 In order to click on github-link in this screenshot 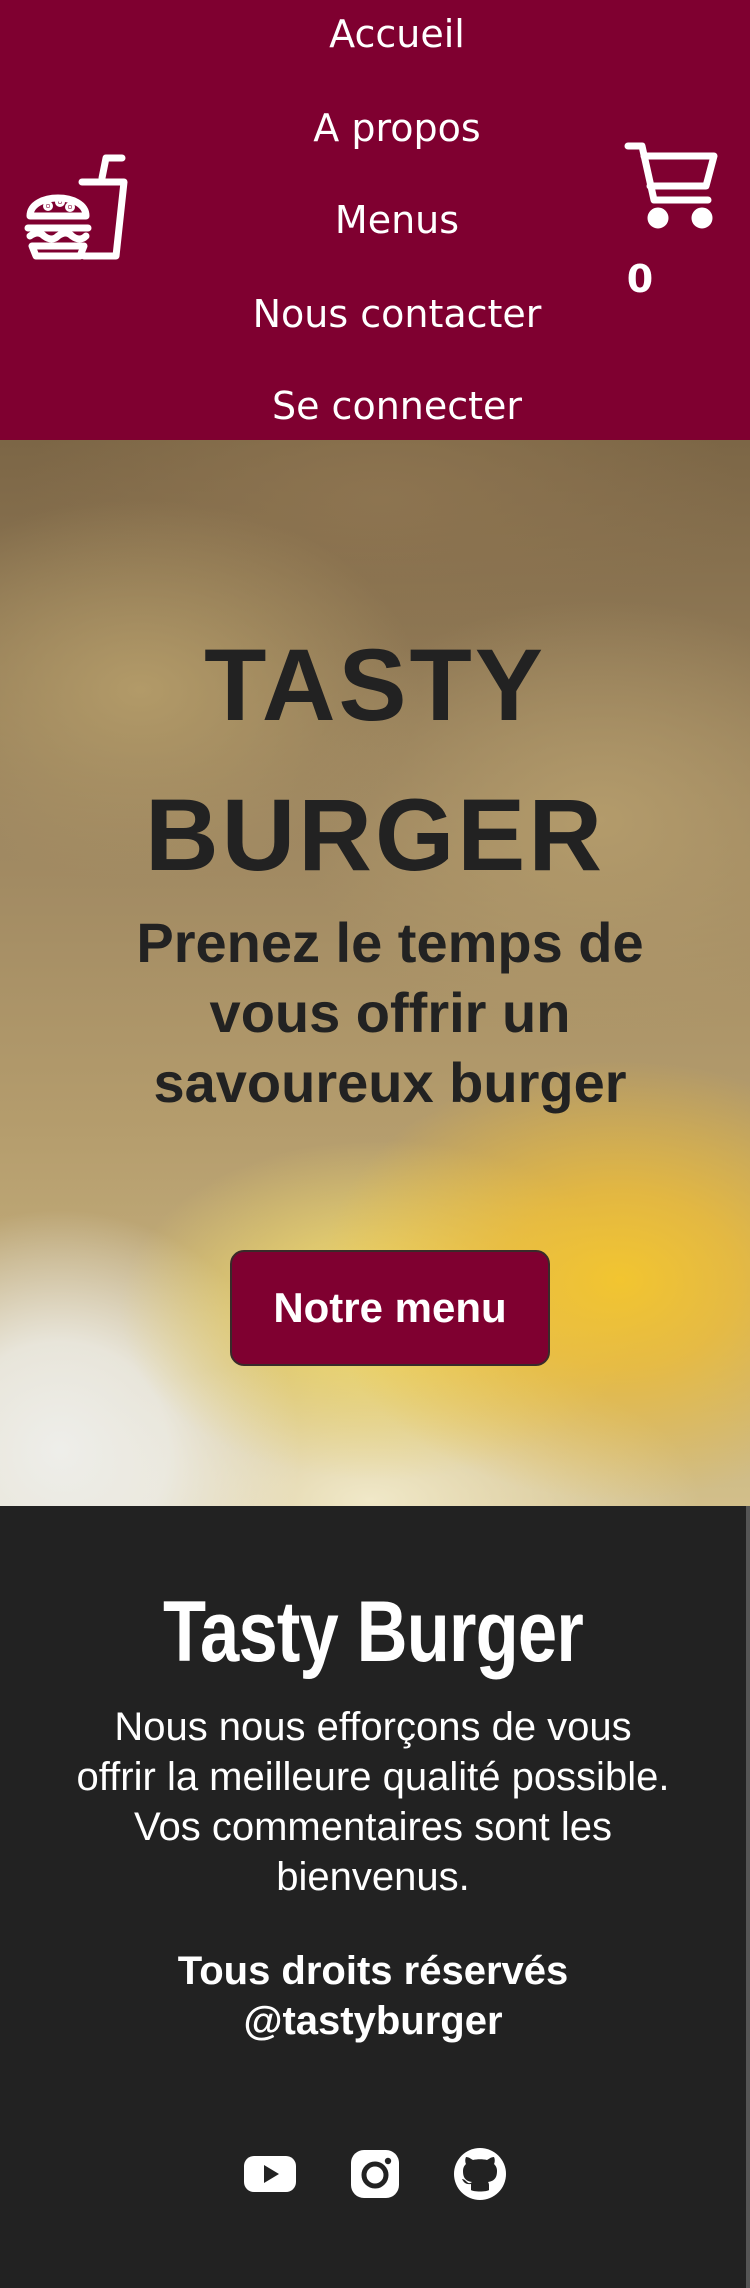, I will do `click(480, 2174)`.